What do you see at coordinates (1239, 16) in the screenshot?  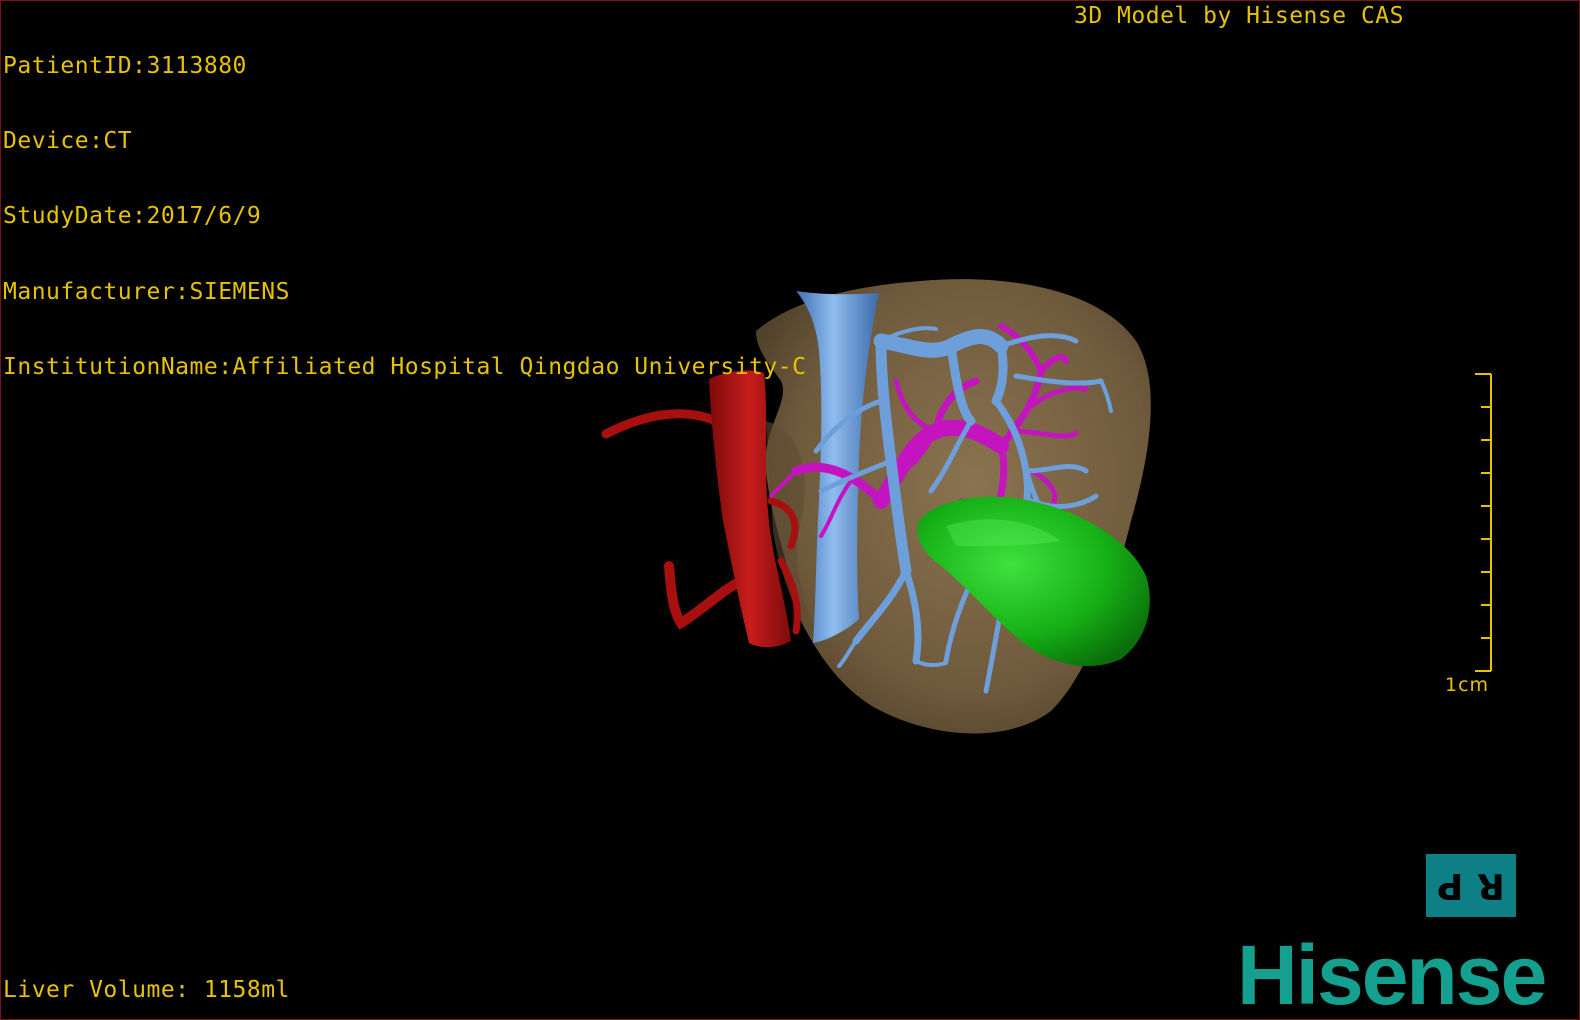 I see `model-credit-text: 3D Model by Hisense CAS` at bounding box center [1239, 16].